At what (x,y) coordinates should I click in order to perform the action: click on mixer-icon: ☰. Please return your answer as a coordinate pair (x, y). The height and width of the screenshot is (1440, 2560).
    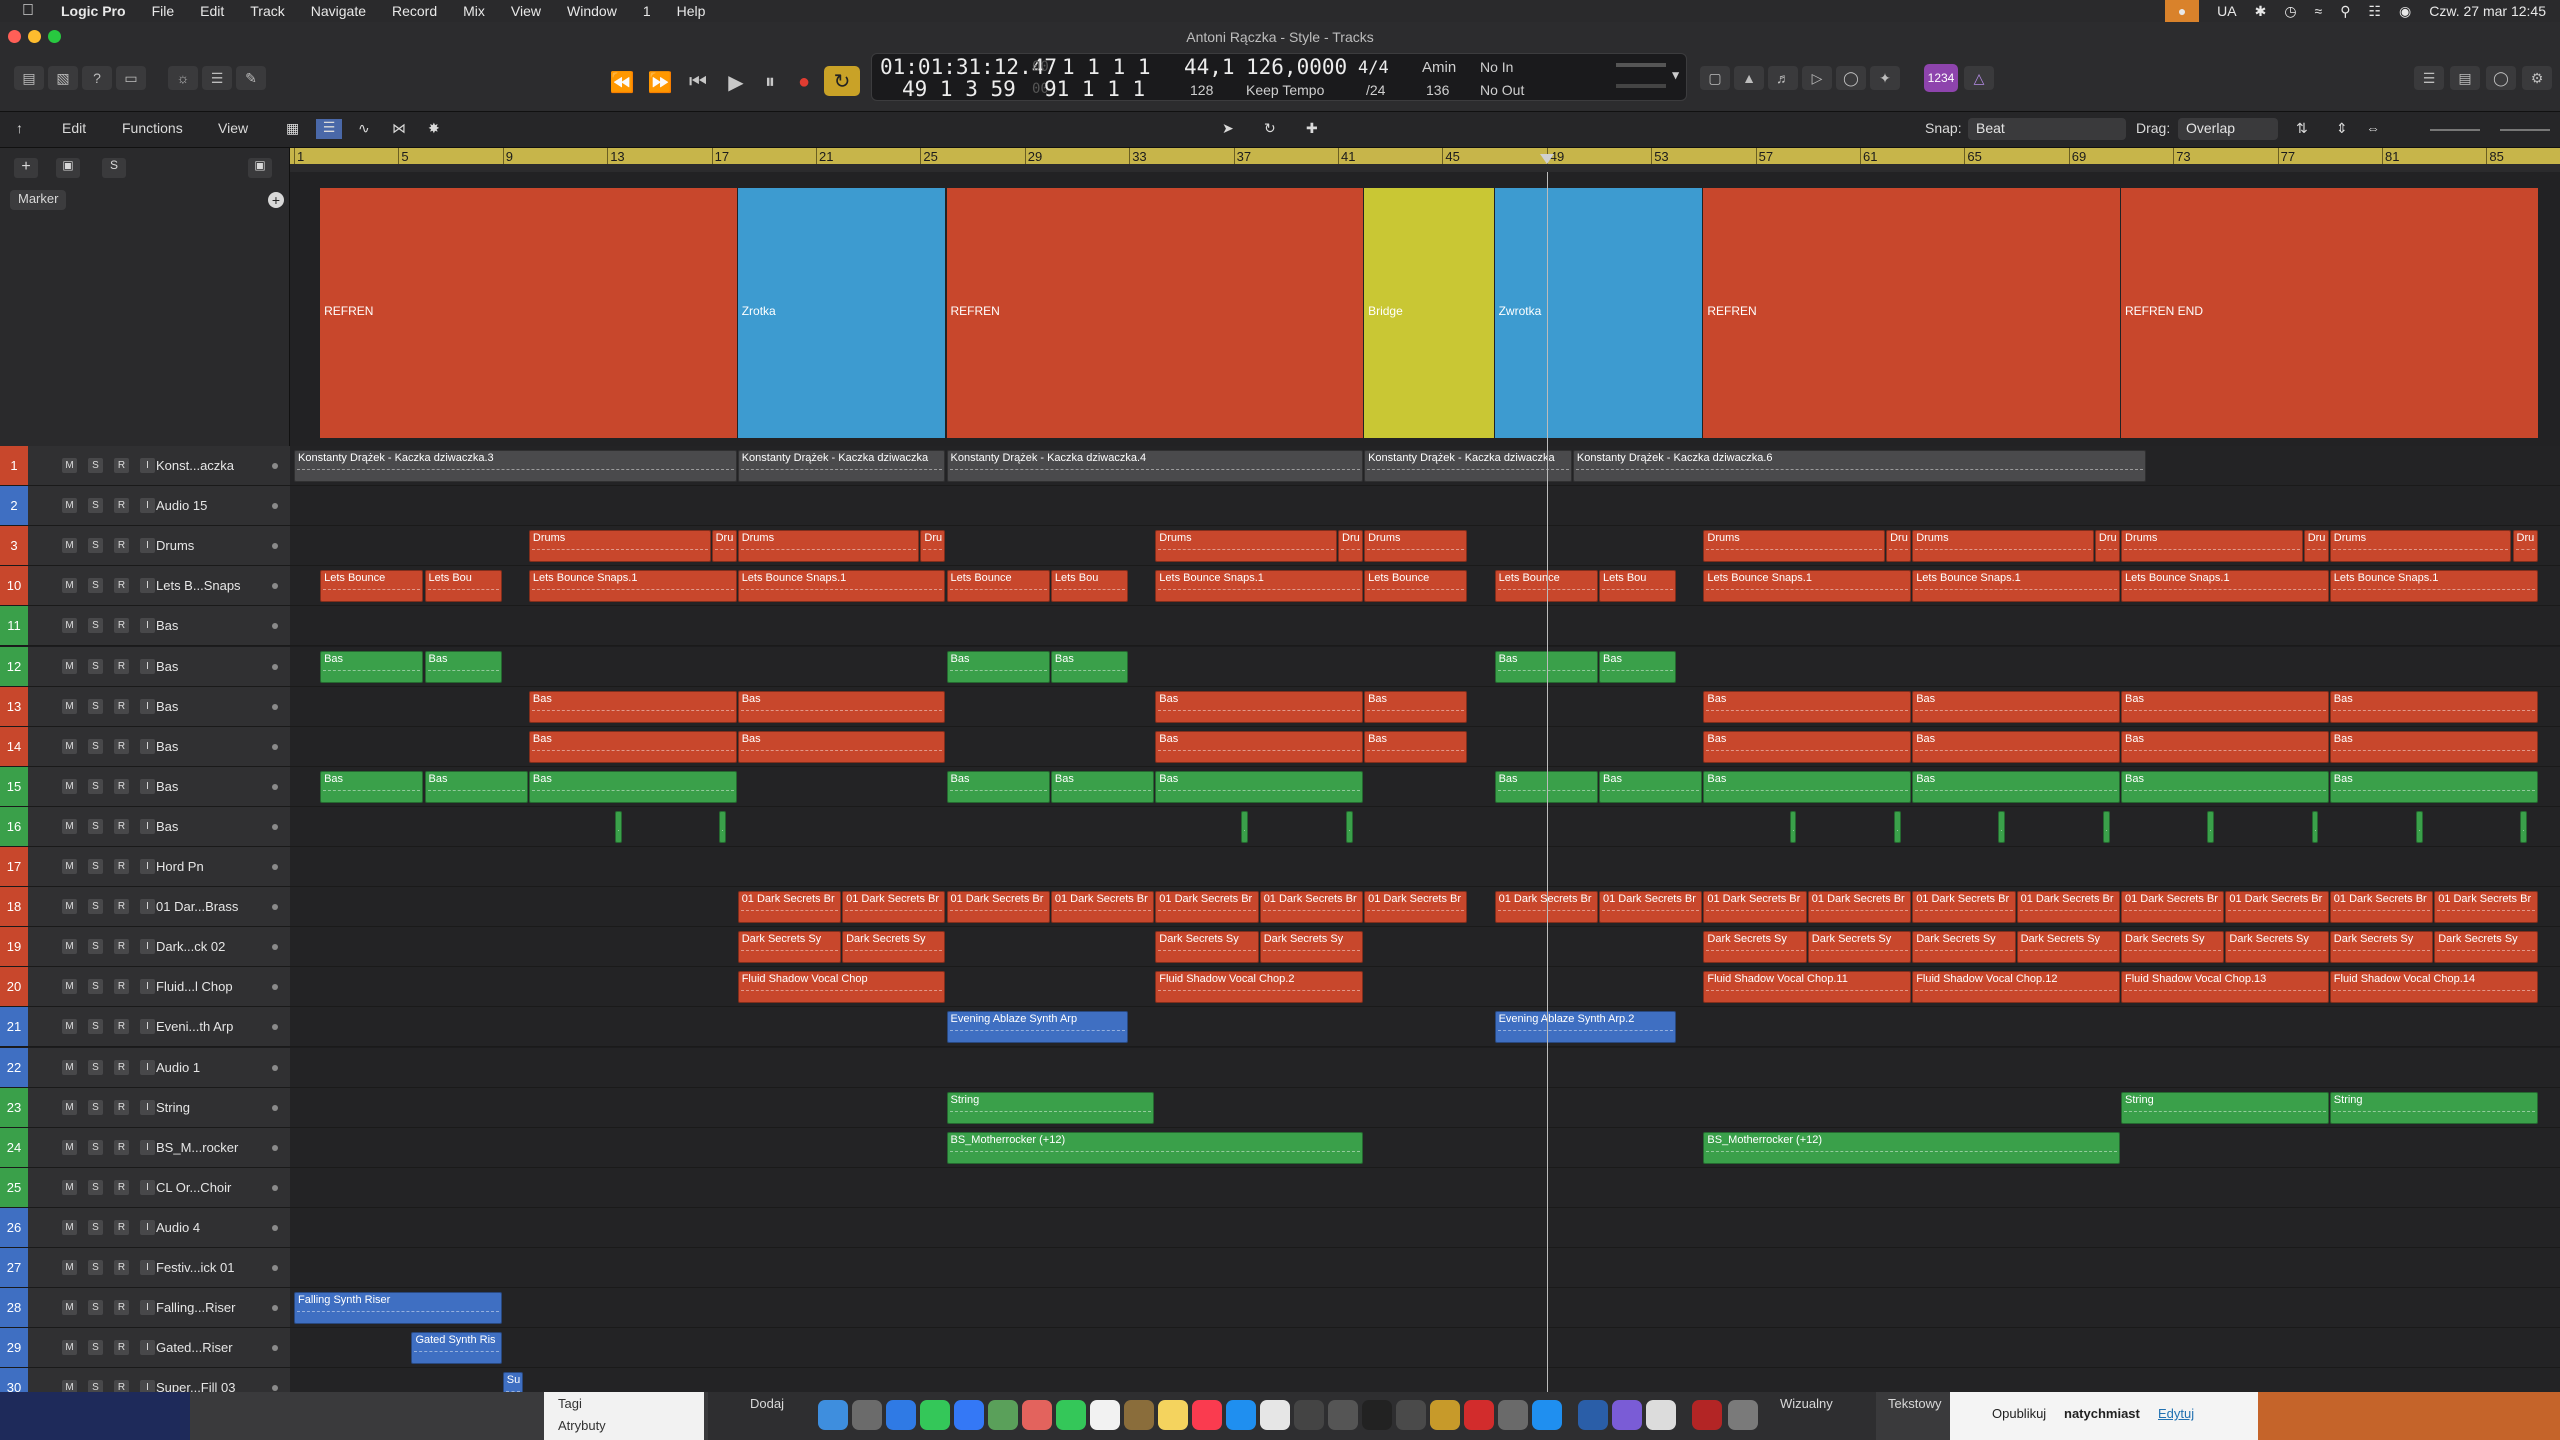
    Looking at the image, I should click on (217, 78).